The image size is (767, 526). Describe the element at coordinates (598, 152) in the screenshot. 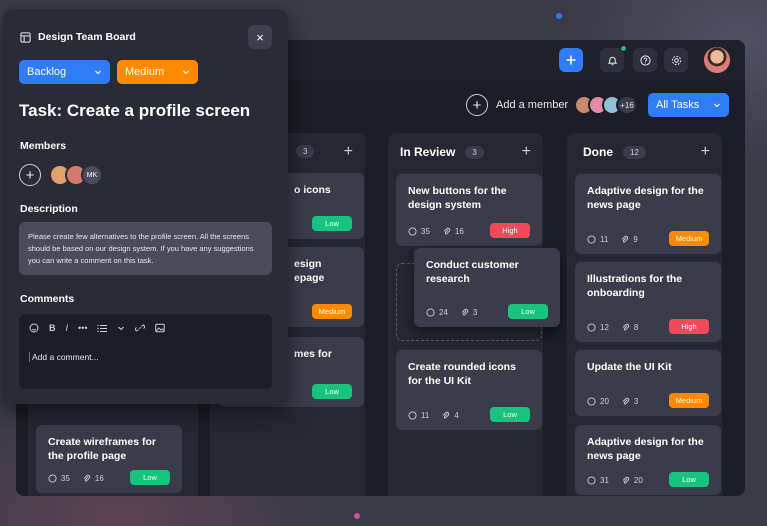

I see `column-title: Done` at that location.